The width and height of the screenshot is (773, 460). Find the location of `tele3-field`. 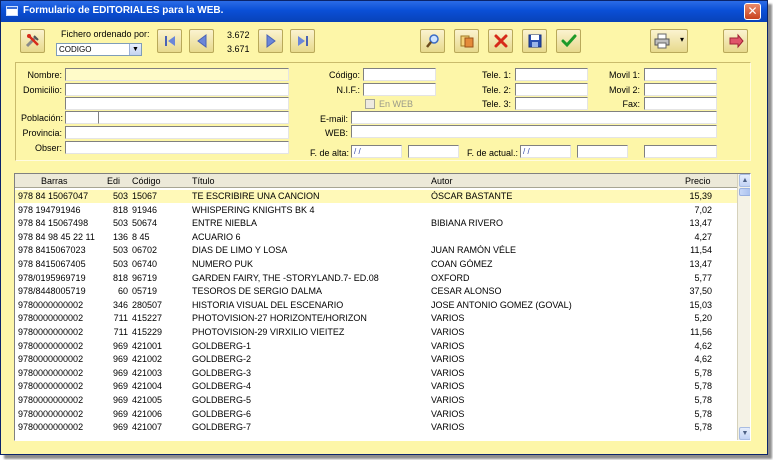

tele3-field is located at coordinates (551, 103).